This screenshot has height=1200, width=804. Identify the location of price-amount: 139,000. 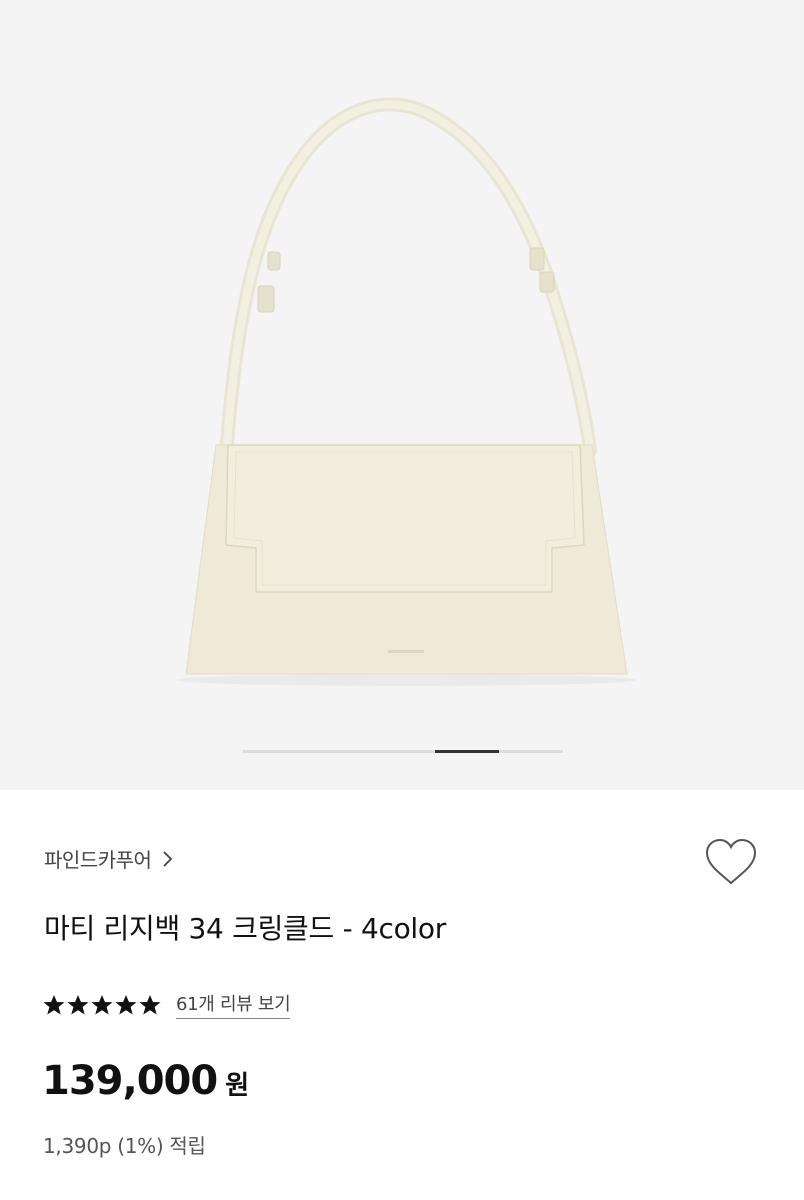
(130, 1081).